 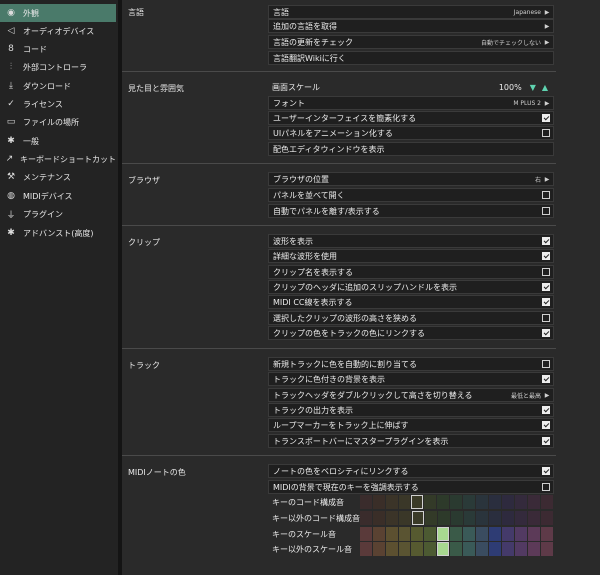 What do you see at coordinates (411, 471) in the screenshot?
I see `midi-row-0: ノートの色をベロシティにリンクする` at bounding box center [411, 471].